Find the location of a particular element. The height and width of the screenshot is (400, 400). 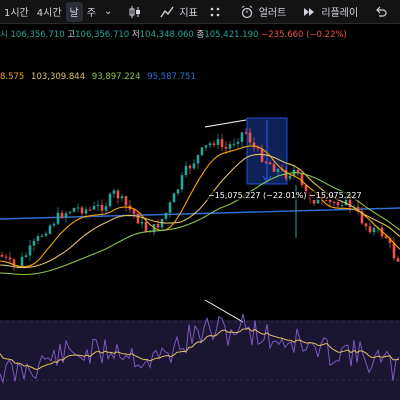

chart-type-button is located at coordinates (135, 12).